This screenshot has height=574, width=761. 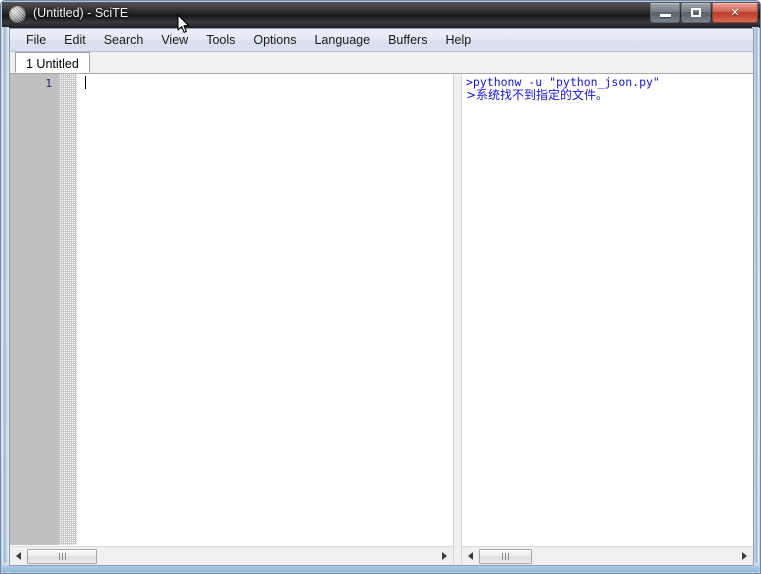 What do you see at coordinates (407, 40) in the screenshot?
I see `menu-buffers: Buffers` at bounding box center [407, 40].